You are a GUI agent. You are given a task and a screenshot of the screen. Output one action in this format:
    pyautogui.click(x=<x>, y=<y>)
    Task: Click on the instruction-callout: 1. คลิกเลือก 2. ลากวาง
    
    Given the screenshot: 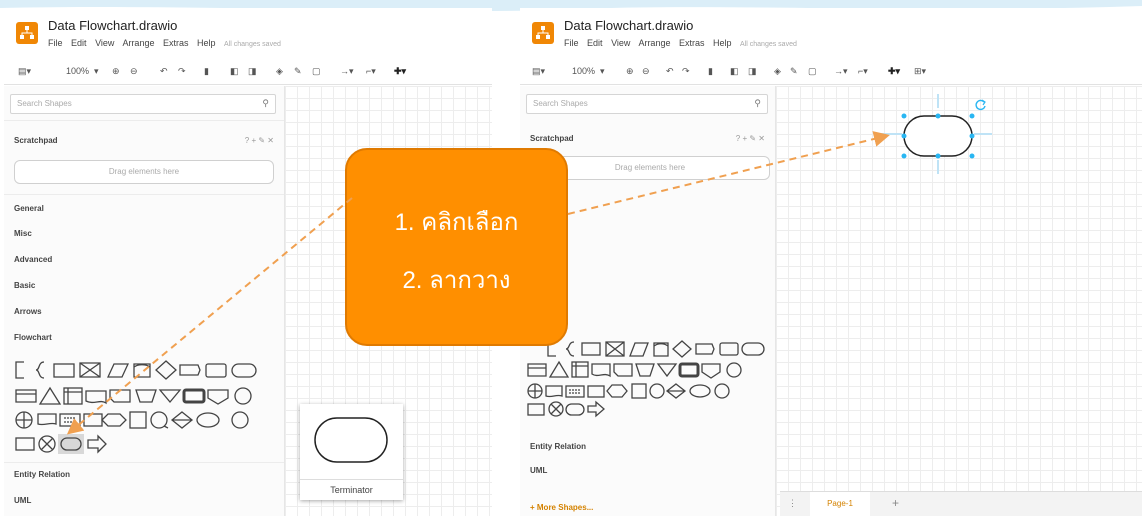 What is the action you would take?
    pyautogui.click(x=456, y=247)
    